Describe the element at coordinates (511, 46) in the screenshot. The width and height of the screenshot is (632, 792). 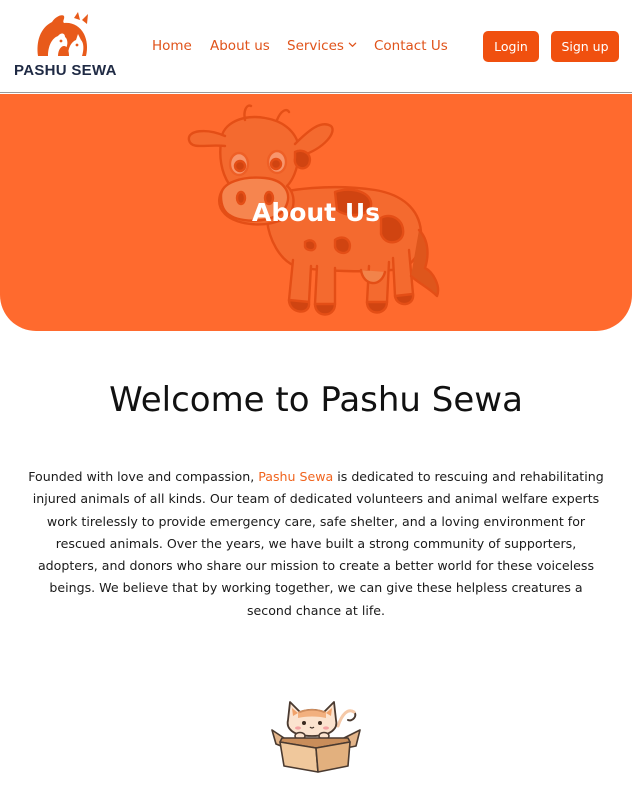
I see `login-button: Login` at that location.